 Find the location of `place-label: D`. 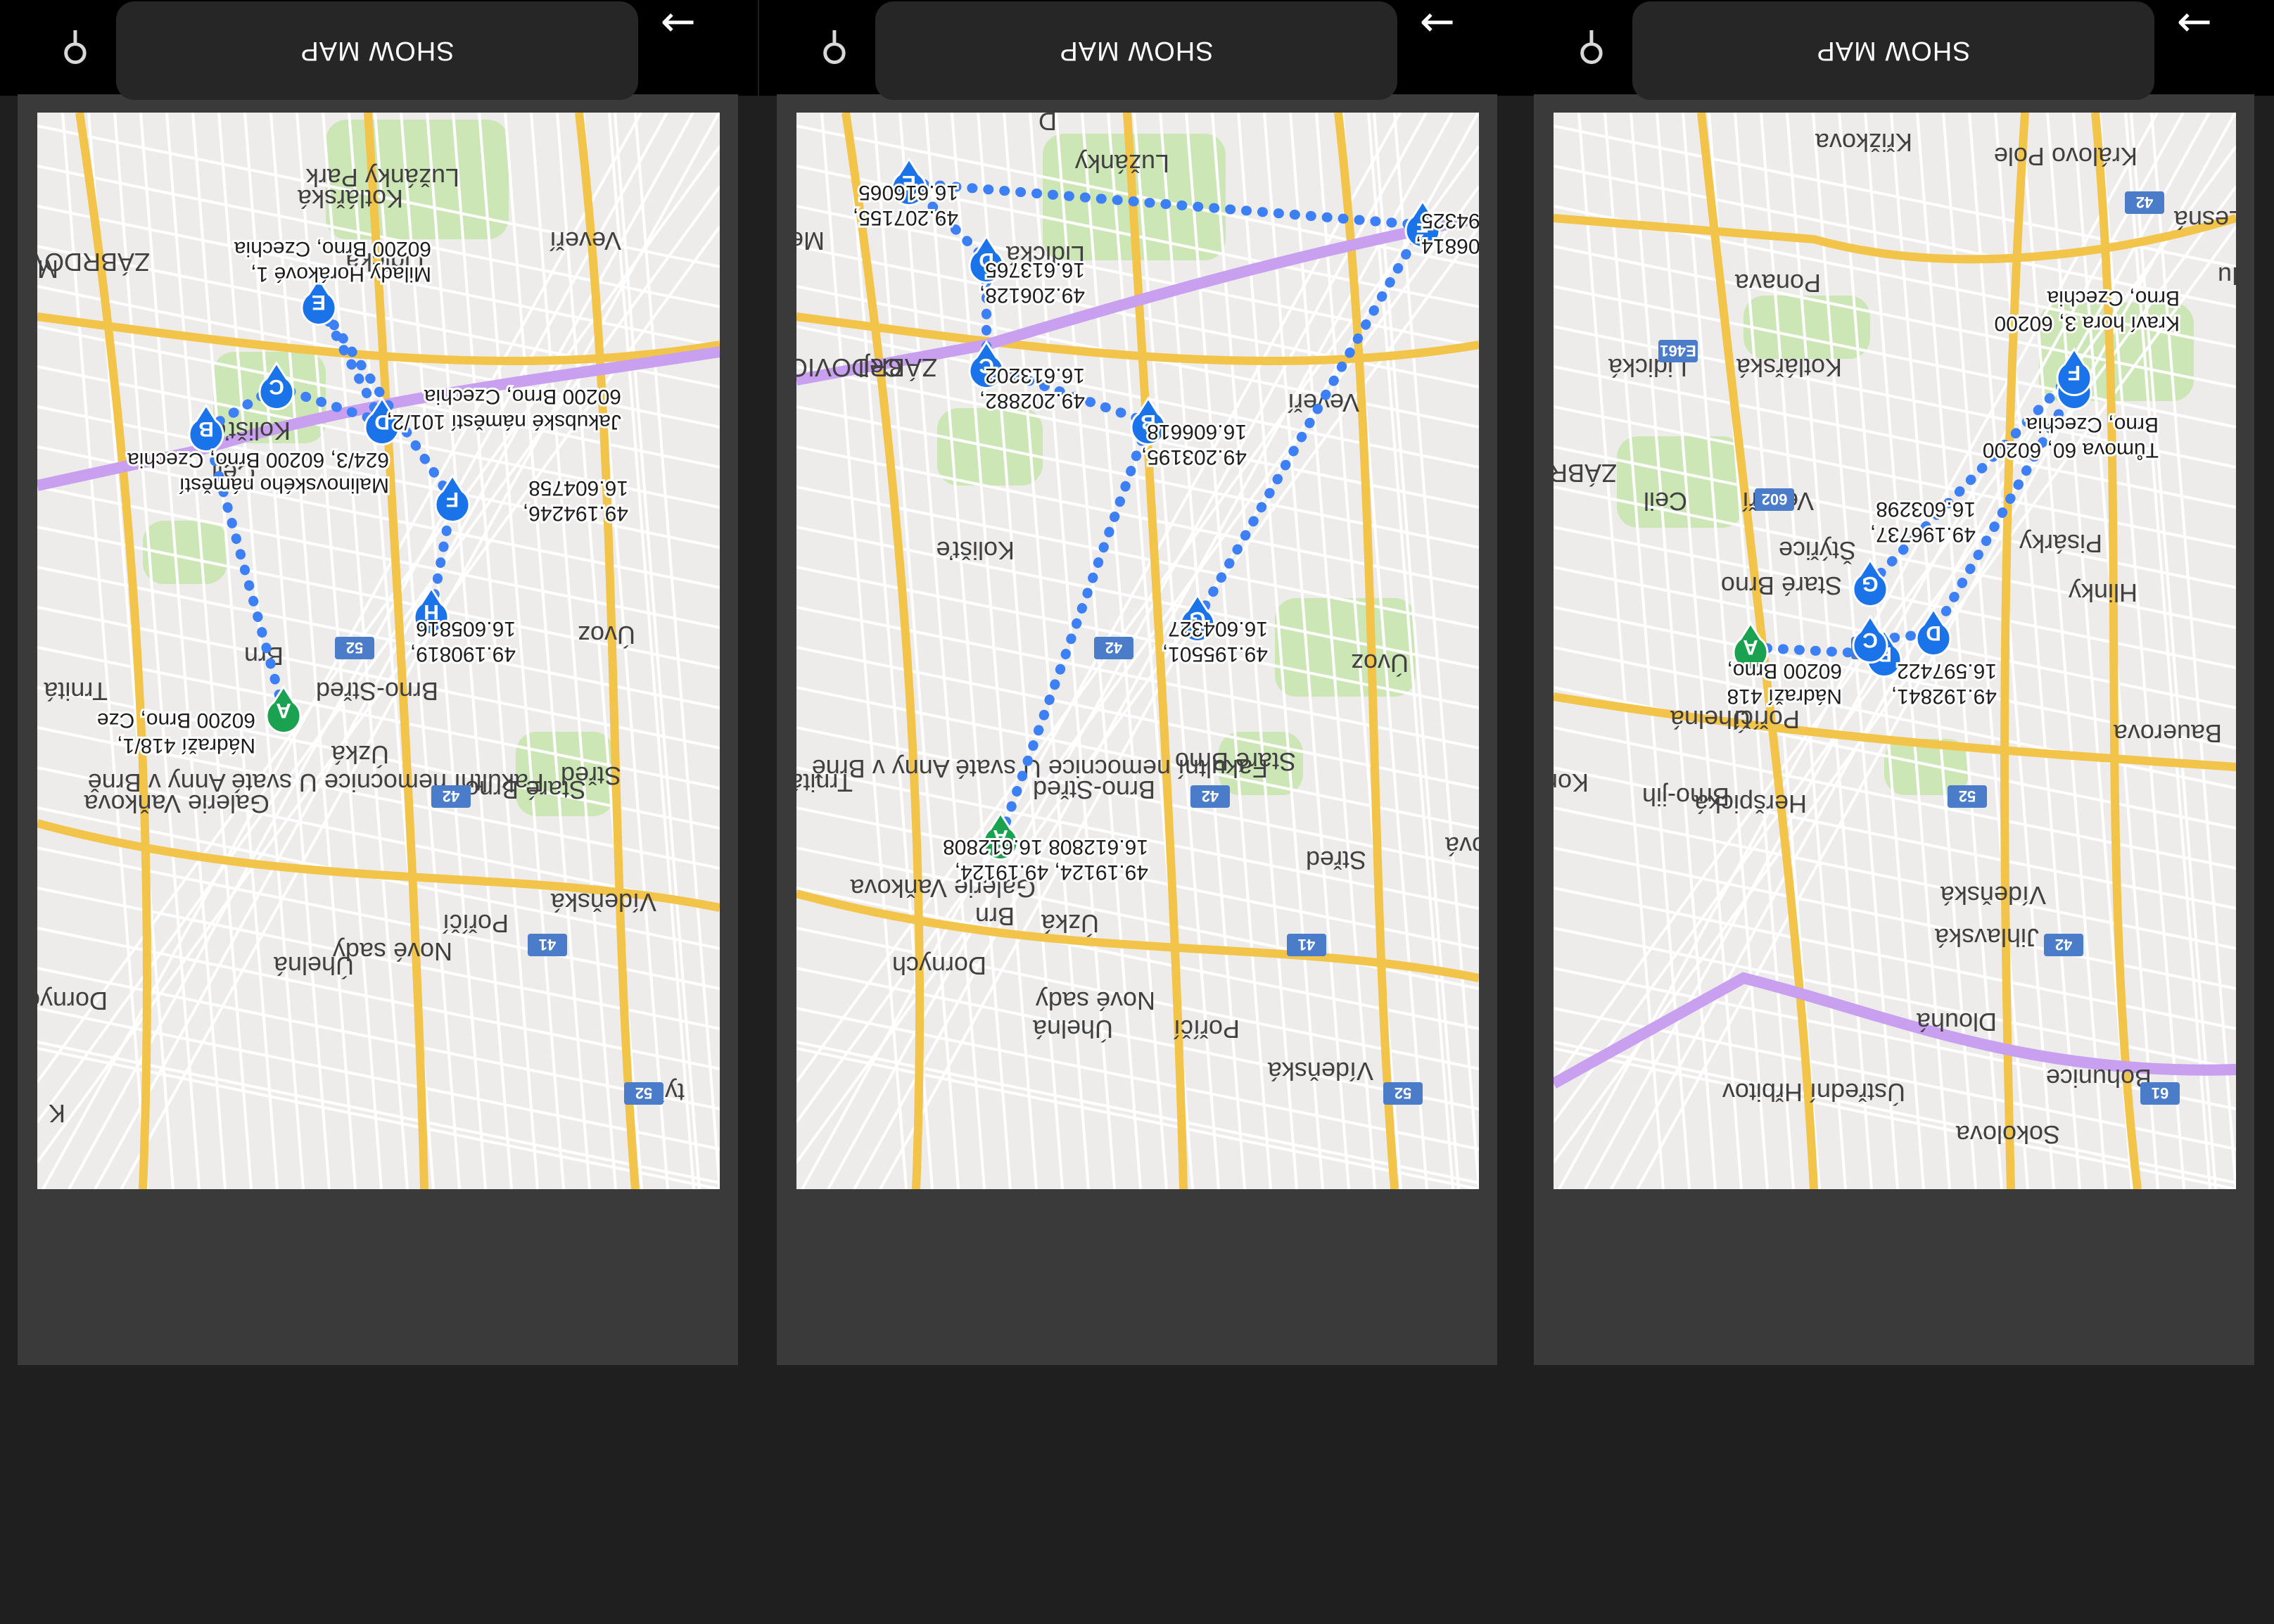

place-label: D is located at coordinates (1047, 124).